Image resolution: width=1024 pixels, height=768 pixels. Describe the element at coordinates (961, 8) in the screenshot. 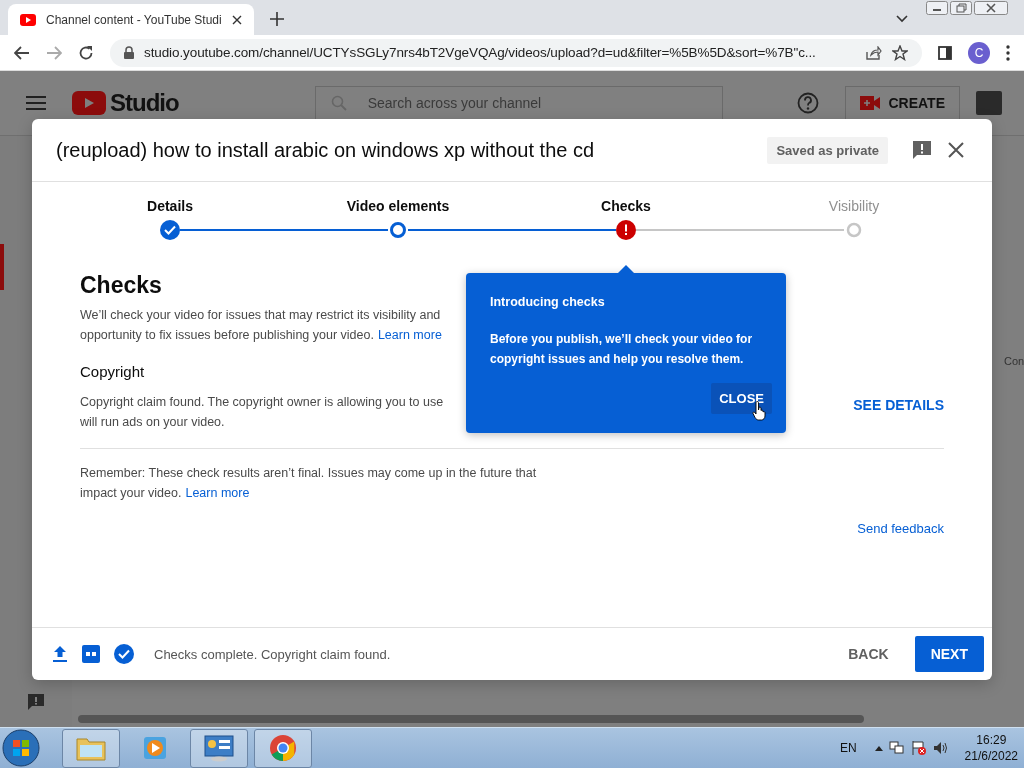

I see `restore-icon` at that location.